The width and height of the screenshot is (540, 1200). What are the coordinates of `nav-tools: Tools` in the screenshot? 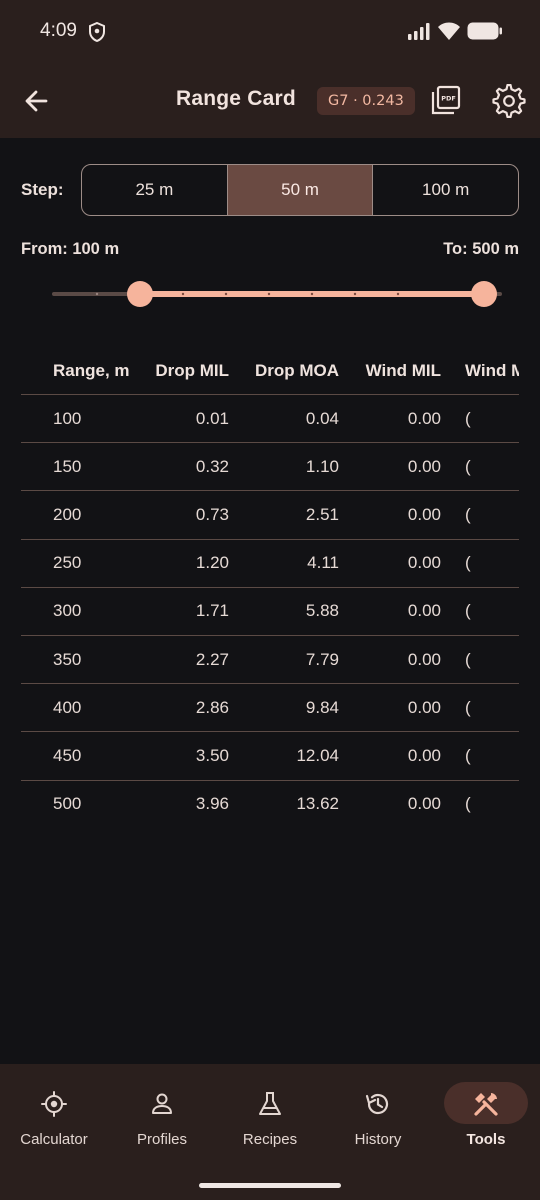 It's located at (486, 1114).